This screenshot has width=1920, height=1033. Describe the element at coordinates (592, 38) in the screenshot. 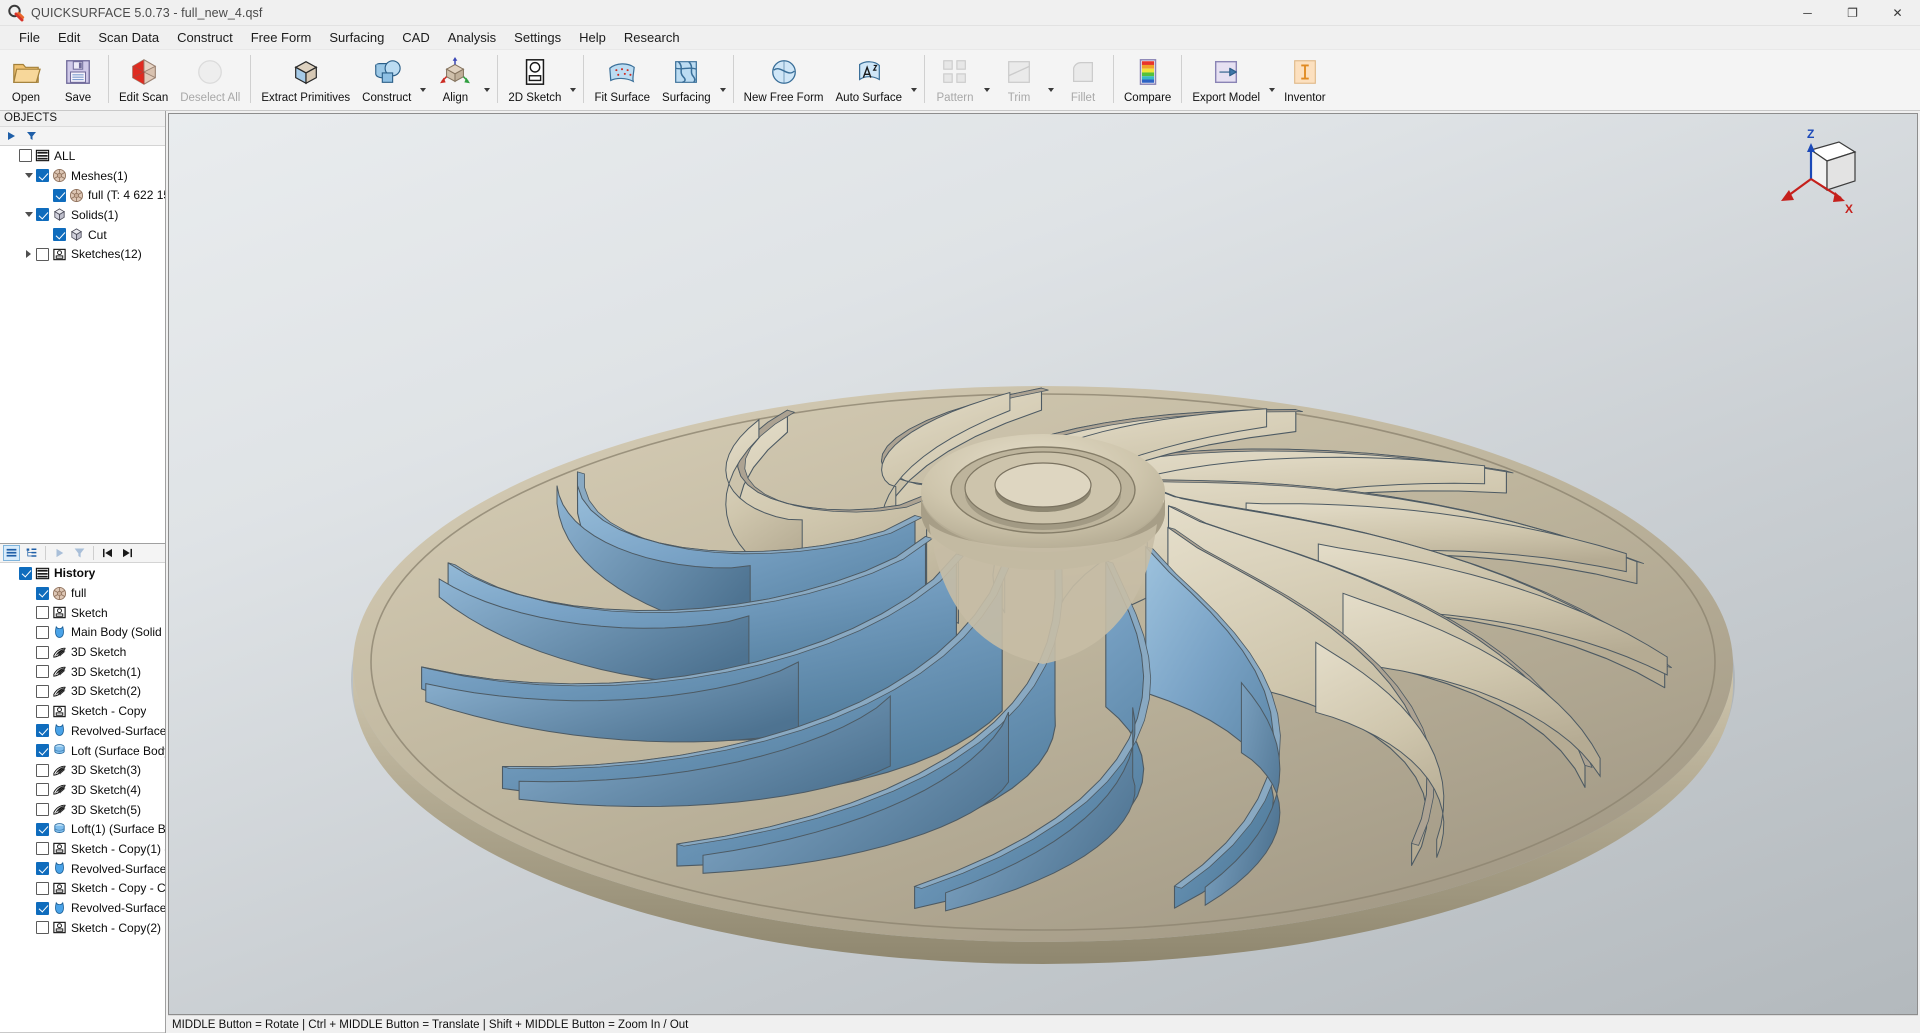

I see `menu-item-help: Help` at that location.